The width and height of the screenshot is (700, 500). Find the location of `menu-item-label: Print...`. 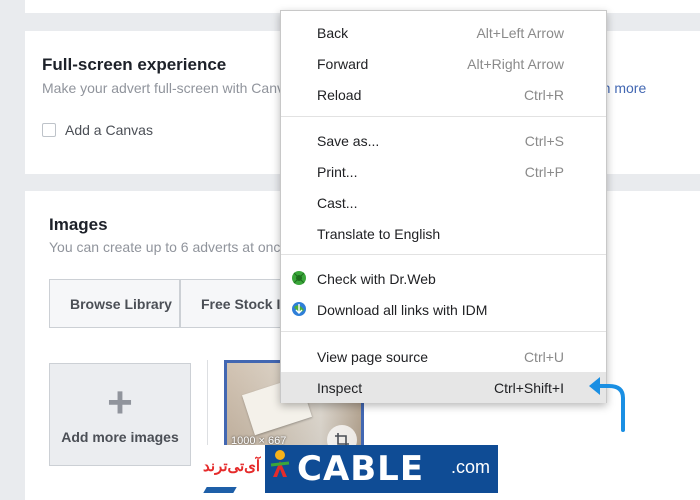

menu-item-label: Print... is located at coordinates (337, 171).